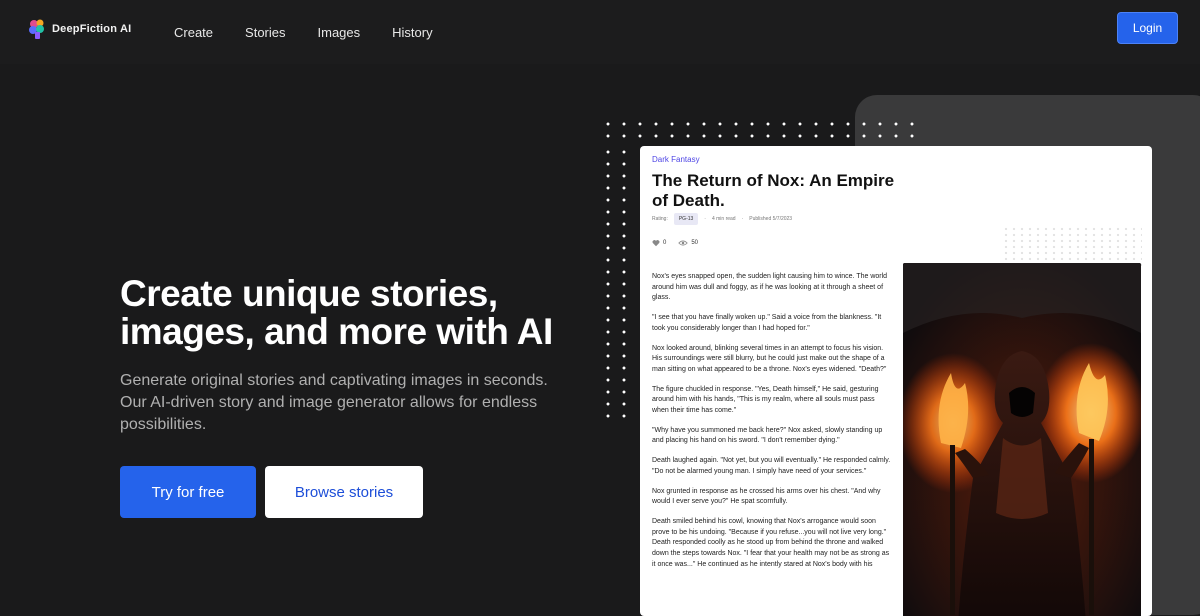 This screenshot has width=1200, height=616. I want to click on nav-link-stories: Stories, so click(265, 32).